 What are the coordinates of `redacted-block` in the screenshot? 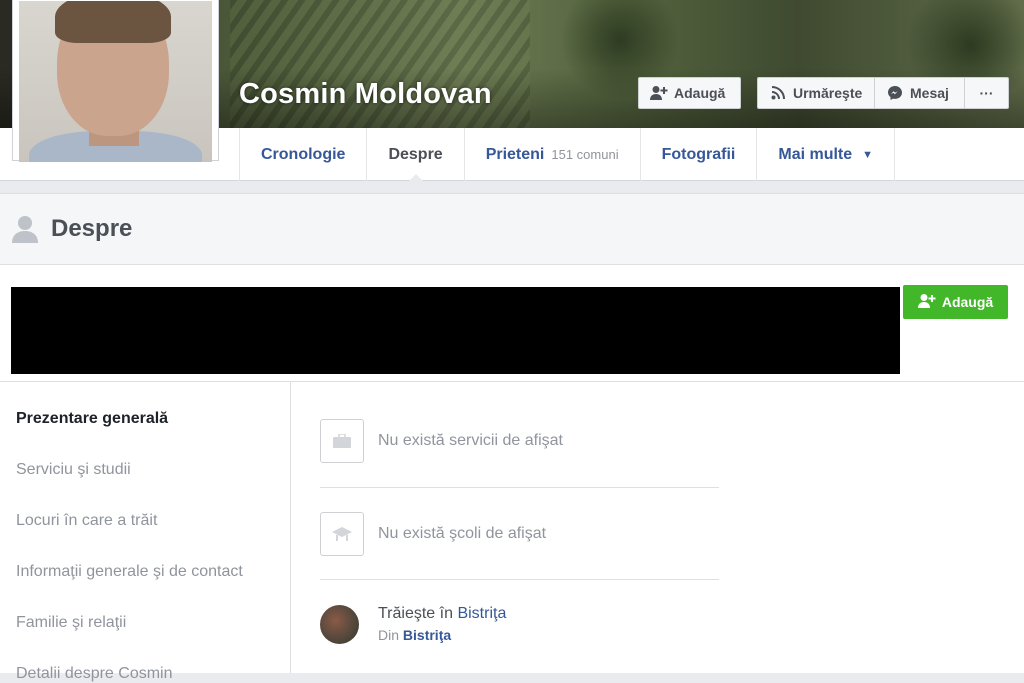 It's located at (455, 330).